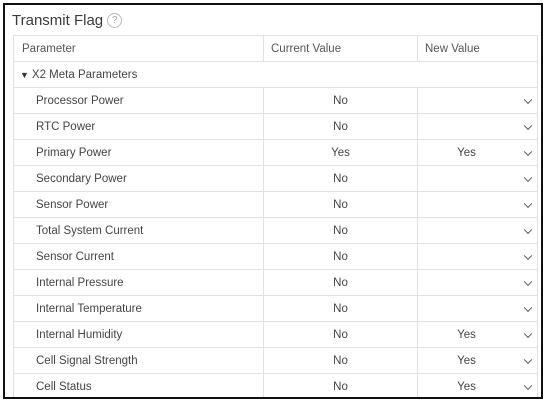  I want to click on parameter-name: Internal Pressure, so click(139, 282).